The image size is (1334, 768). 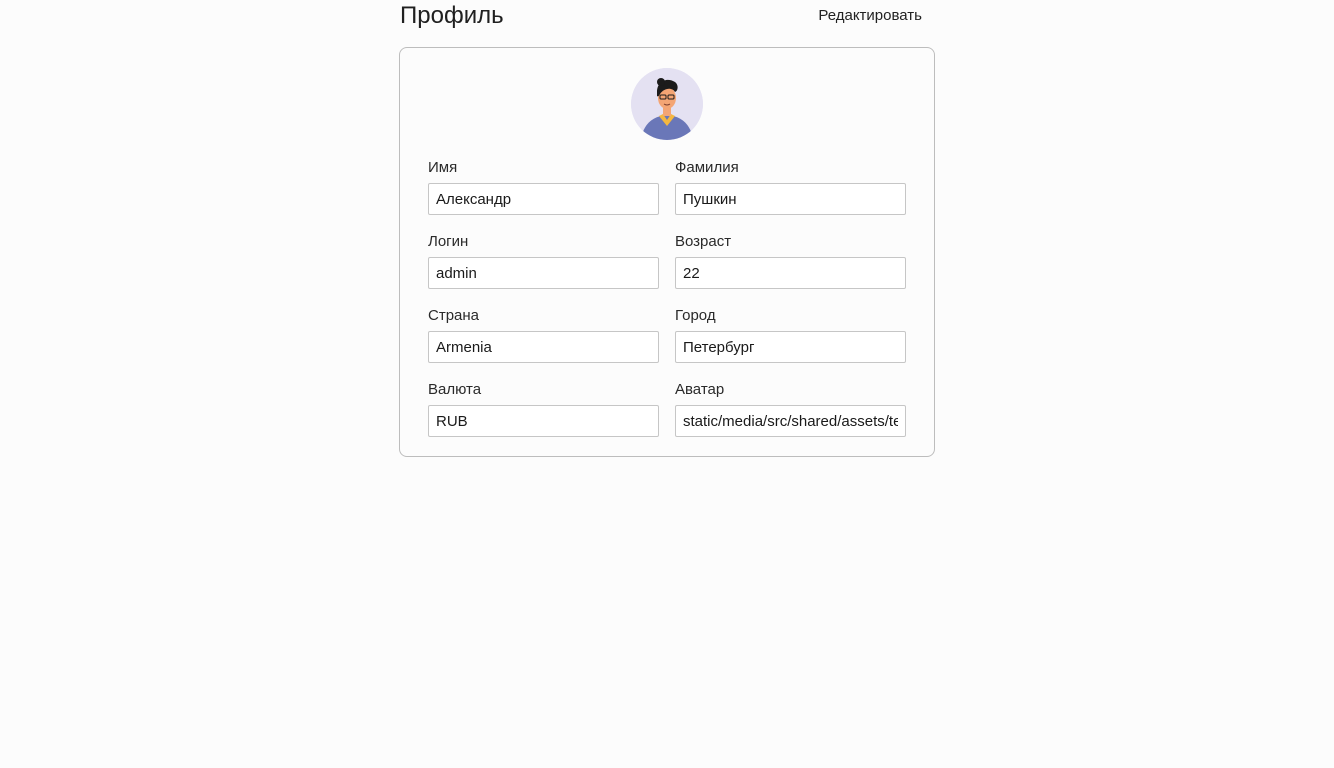 I want to click on page-title: Профиль, so click(x=452, y=15).